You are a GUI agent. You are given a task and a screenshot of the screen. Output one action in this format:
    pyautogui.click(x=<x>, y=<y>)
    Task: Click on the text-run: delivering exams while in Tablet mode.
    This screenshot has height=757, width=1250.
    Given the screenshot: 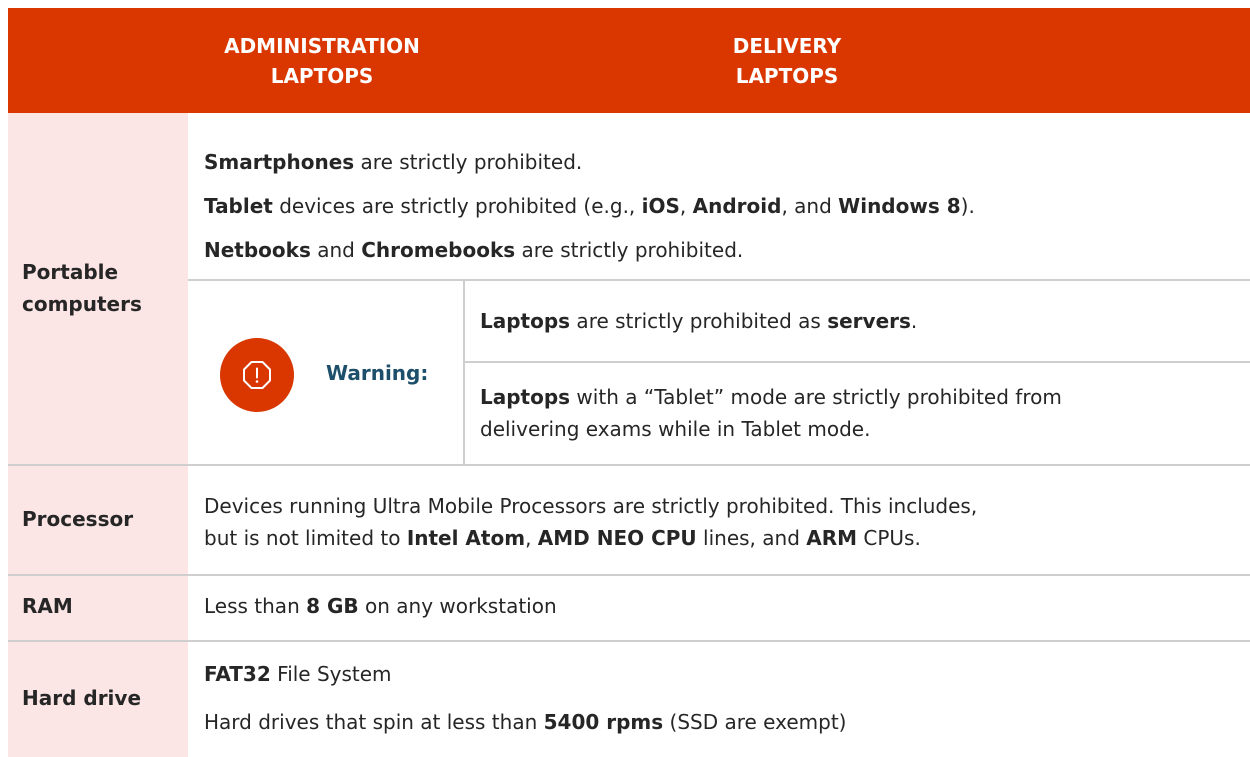 What is the action you would take?
    pyautogui.click(x=675, y=429)
    